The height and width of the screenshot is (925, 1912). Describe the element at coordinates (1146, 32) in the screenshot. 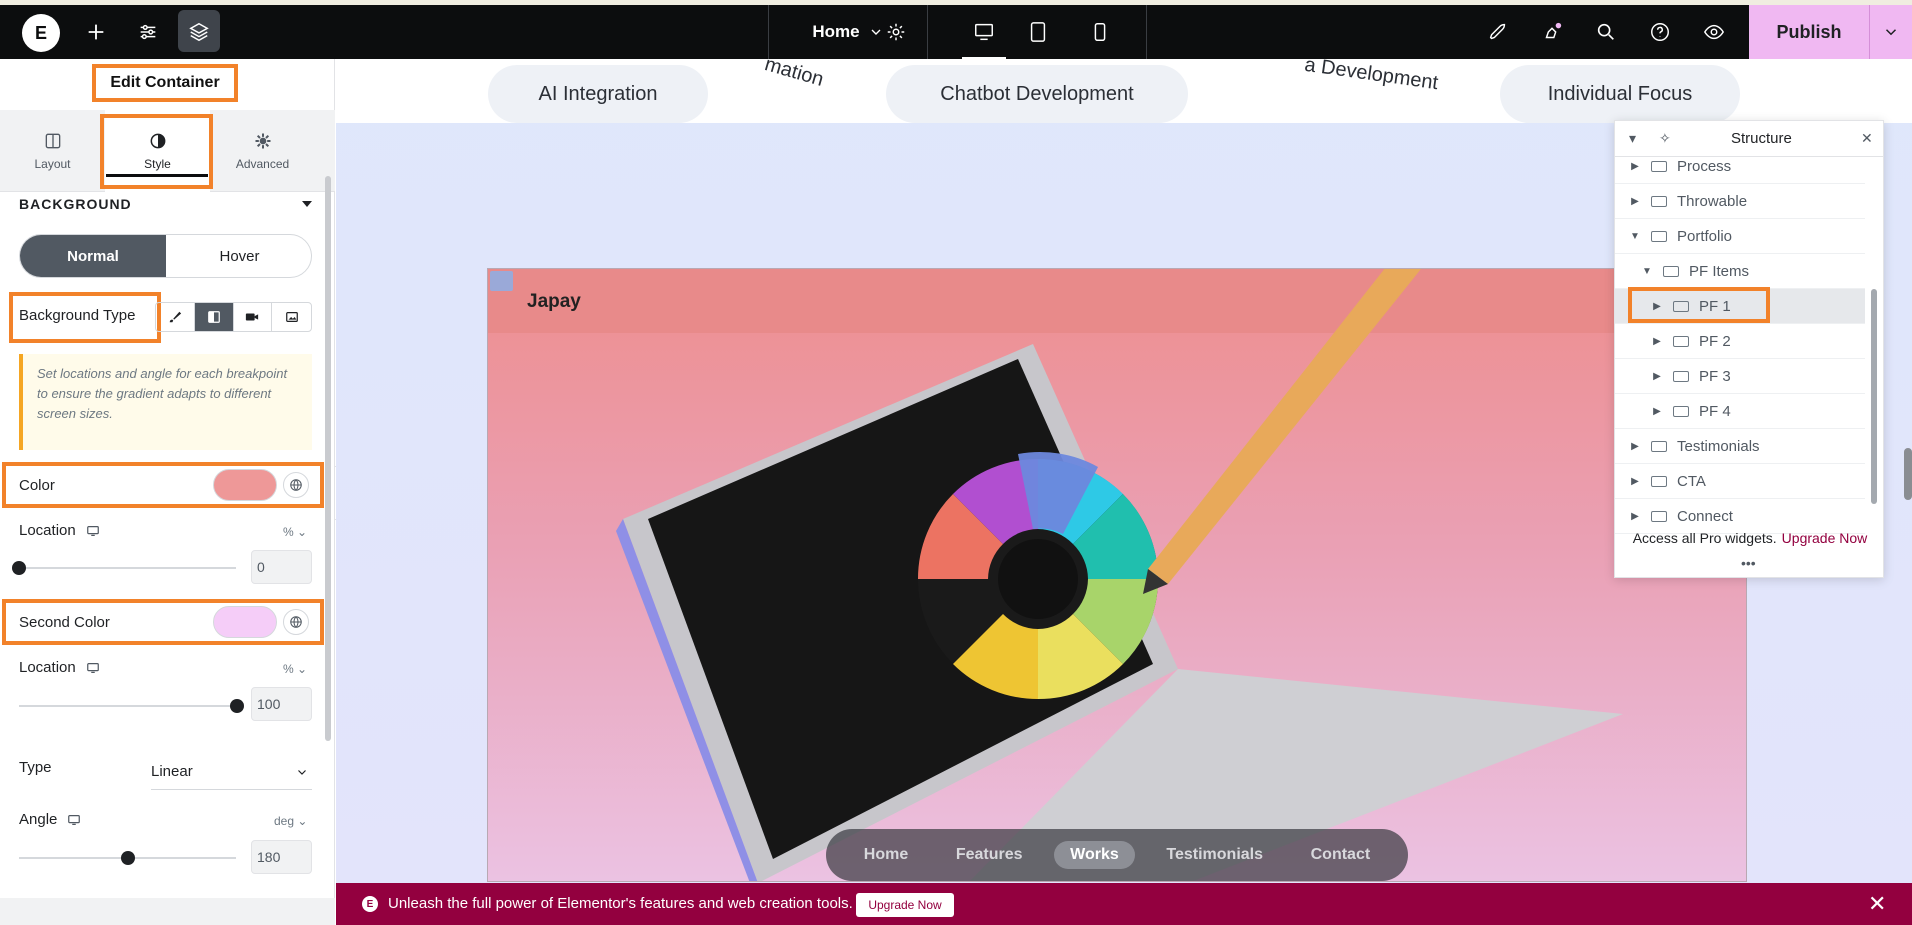

I see `divider` at that location.